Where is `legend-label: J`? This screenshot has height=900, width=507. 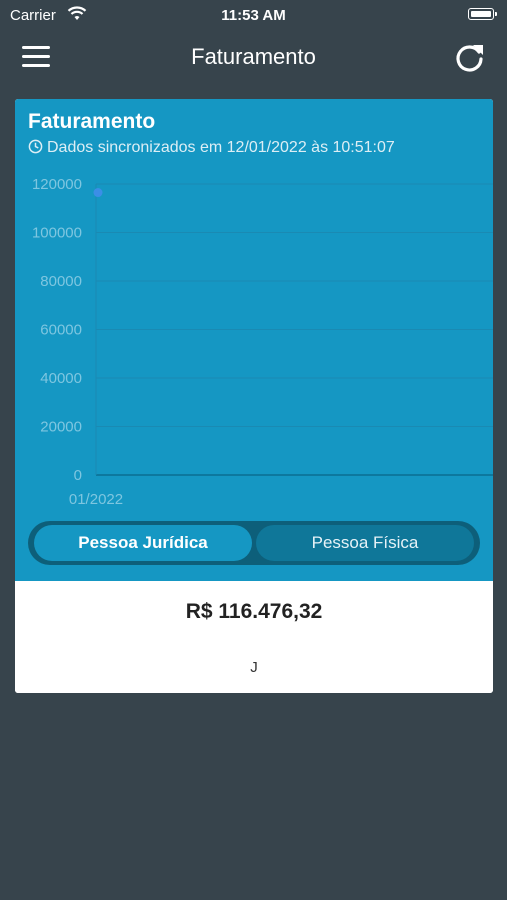
legend-label: J is located at coordinates (254, 667).